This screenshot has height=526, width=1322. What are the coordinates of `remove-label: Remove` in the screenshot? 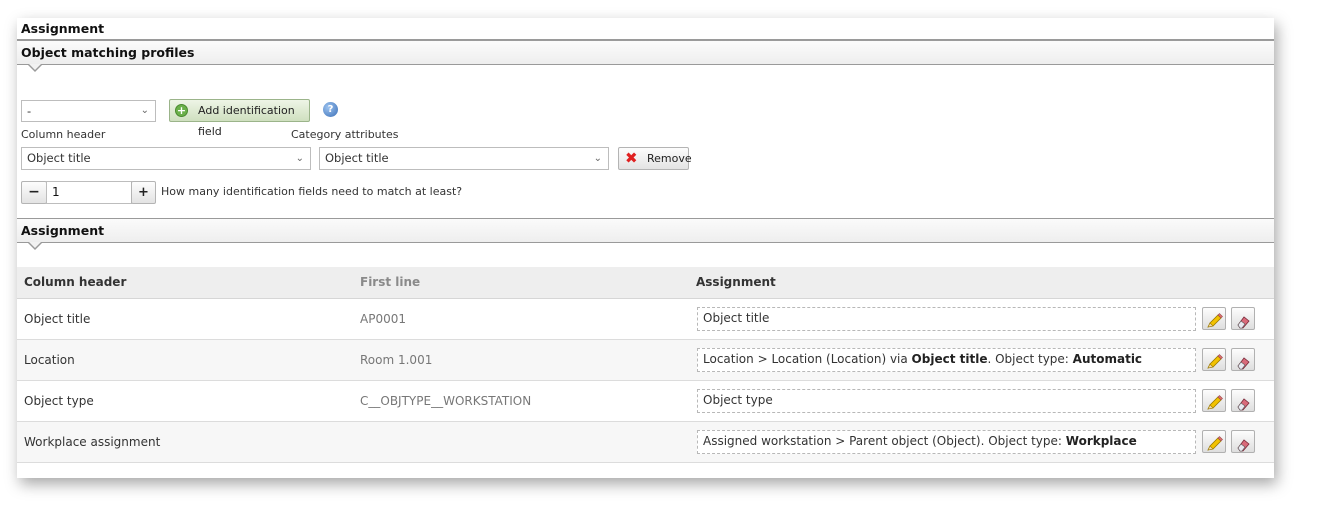 It's located at (669, 158).